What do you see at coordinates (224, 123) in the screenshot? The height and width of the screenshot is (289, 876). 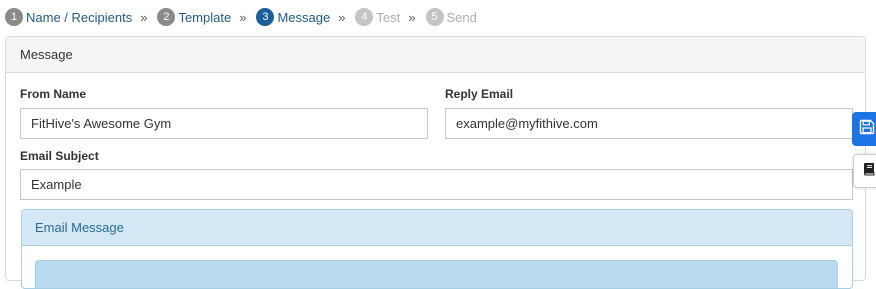 I see `from-name-input` at bounding box center [224, 123].